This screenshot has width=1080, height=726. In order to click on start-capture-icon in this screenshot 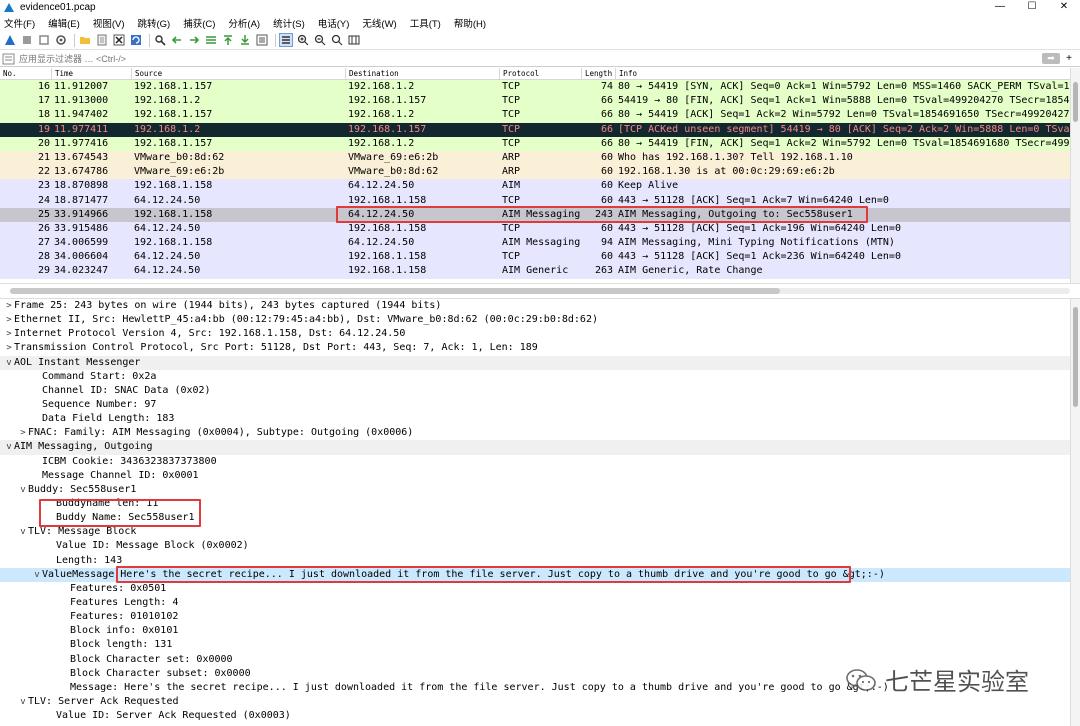, I will do `click(10, 40)`.